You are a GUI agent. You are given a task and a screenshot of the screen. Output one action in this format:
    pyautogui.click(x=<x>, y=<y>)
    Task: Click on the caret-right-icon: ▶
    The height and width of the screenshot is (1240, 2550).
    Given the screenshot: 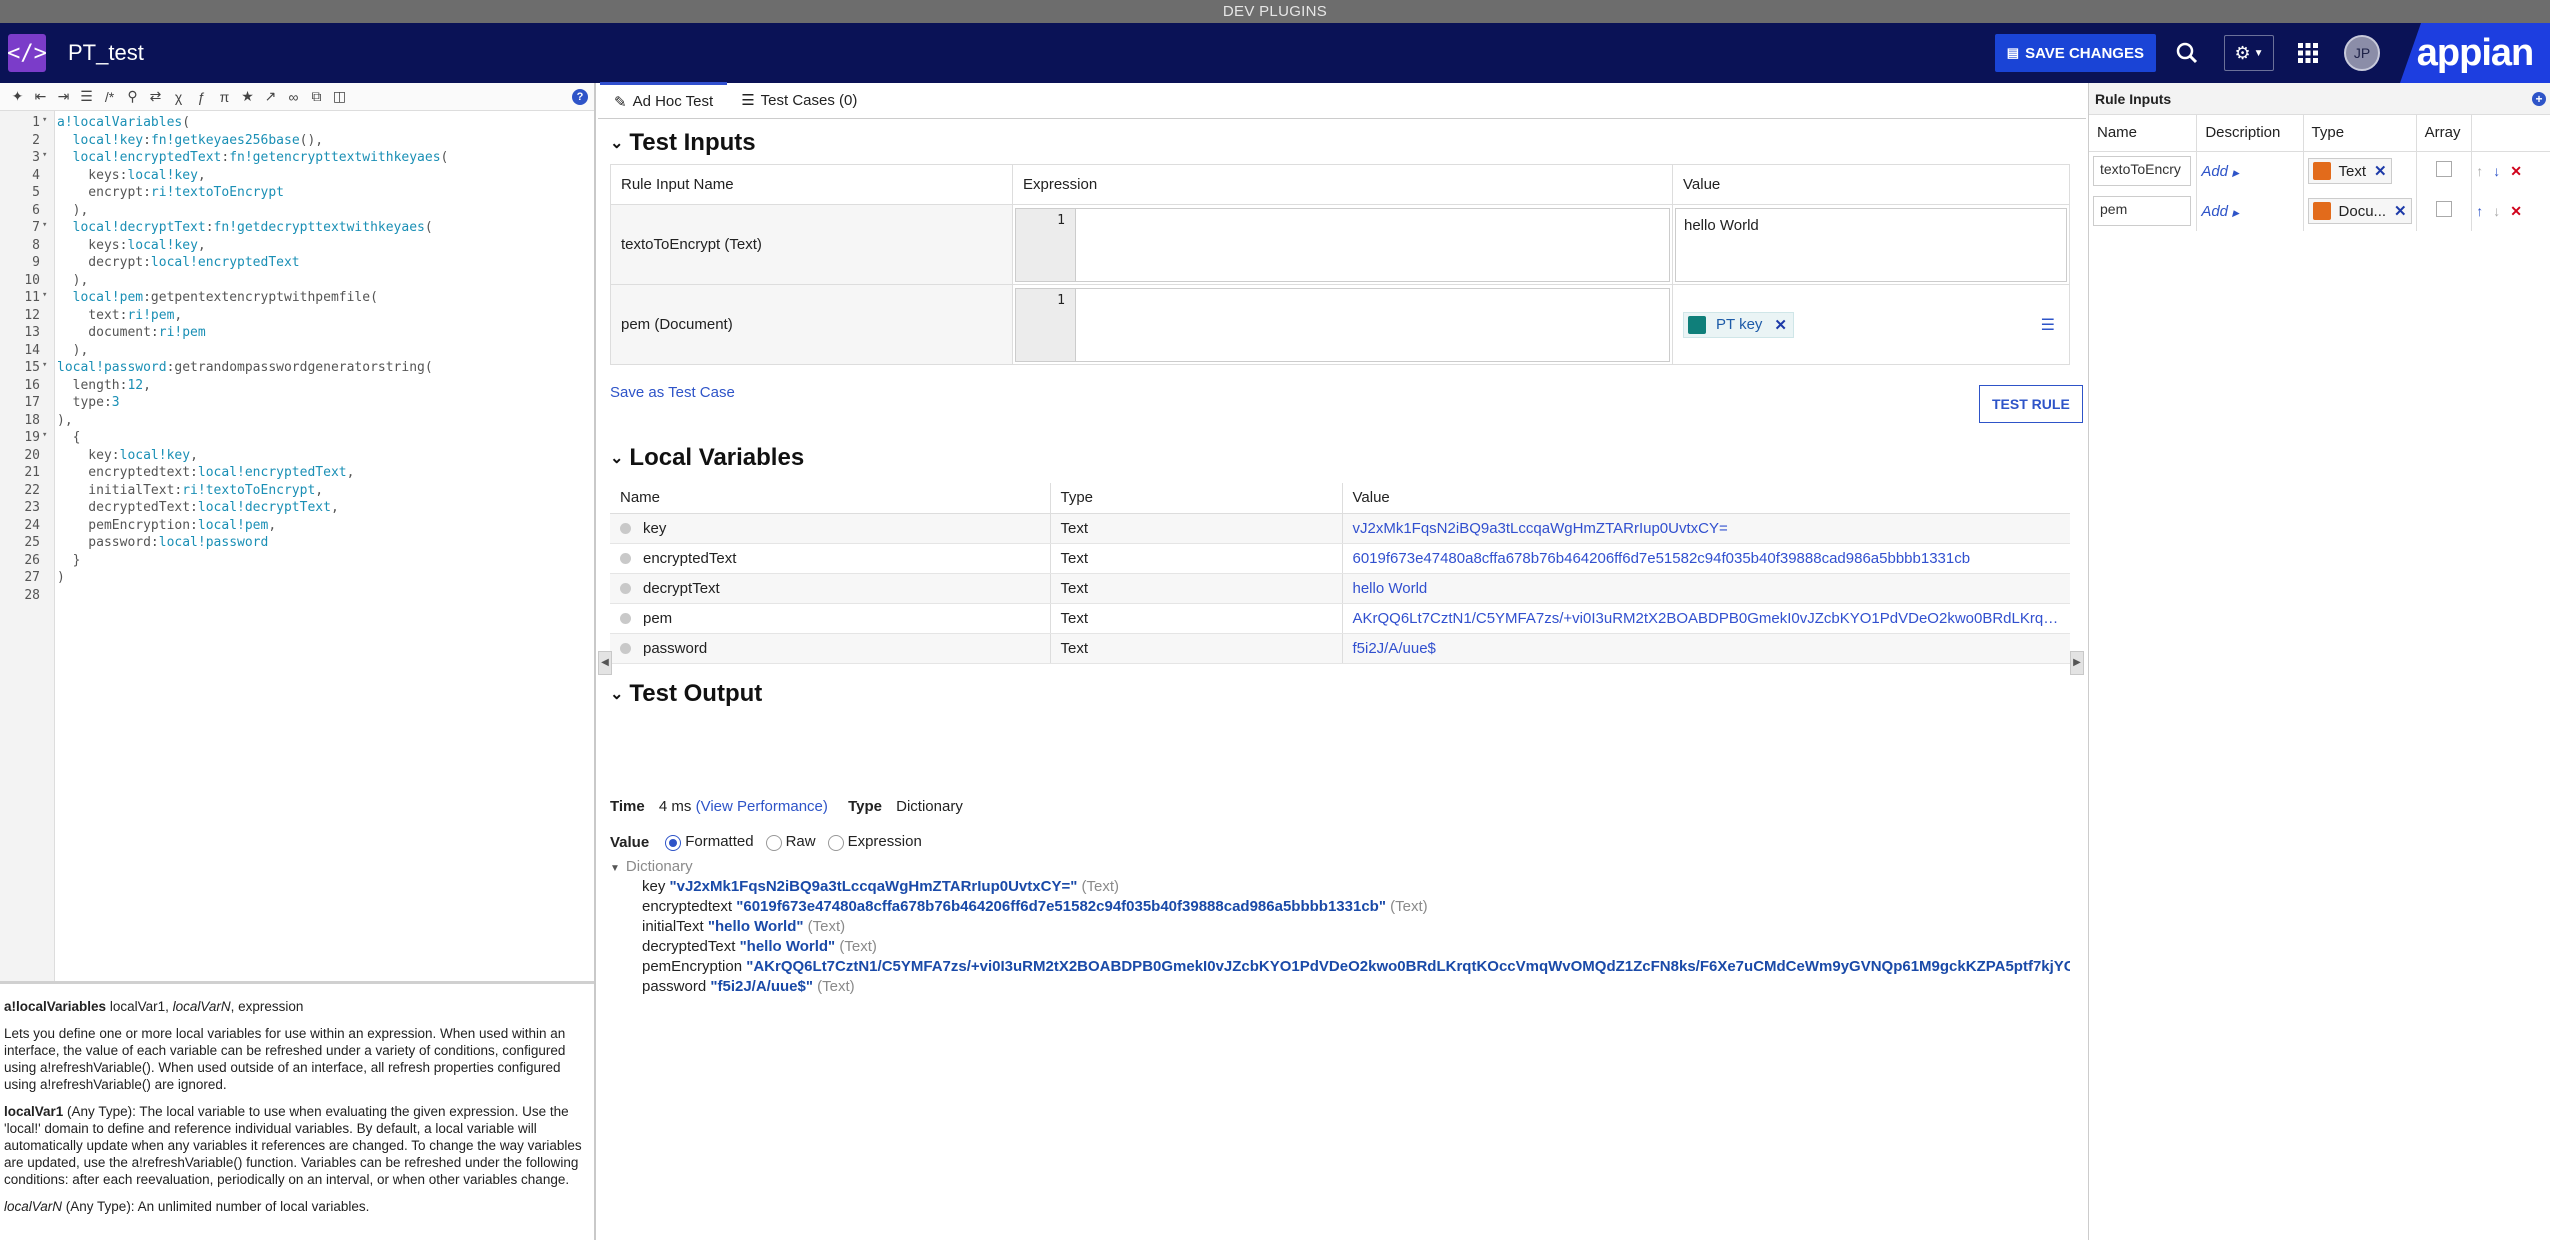 What is the action you would take?
    pyautogui.click(x=2236, y=212)
    